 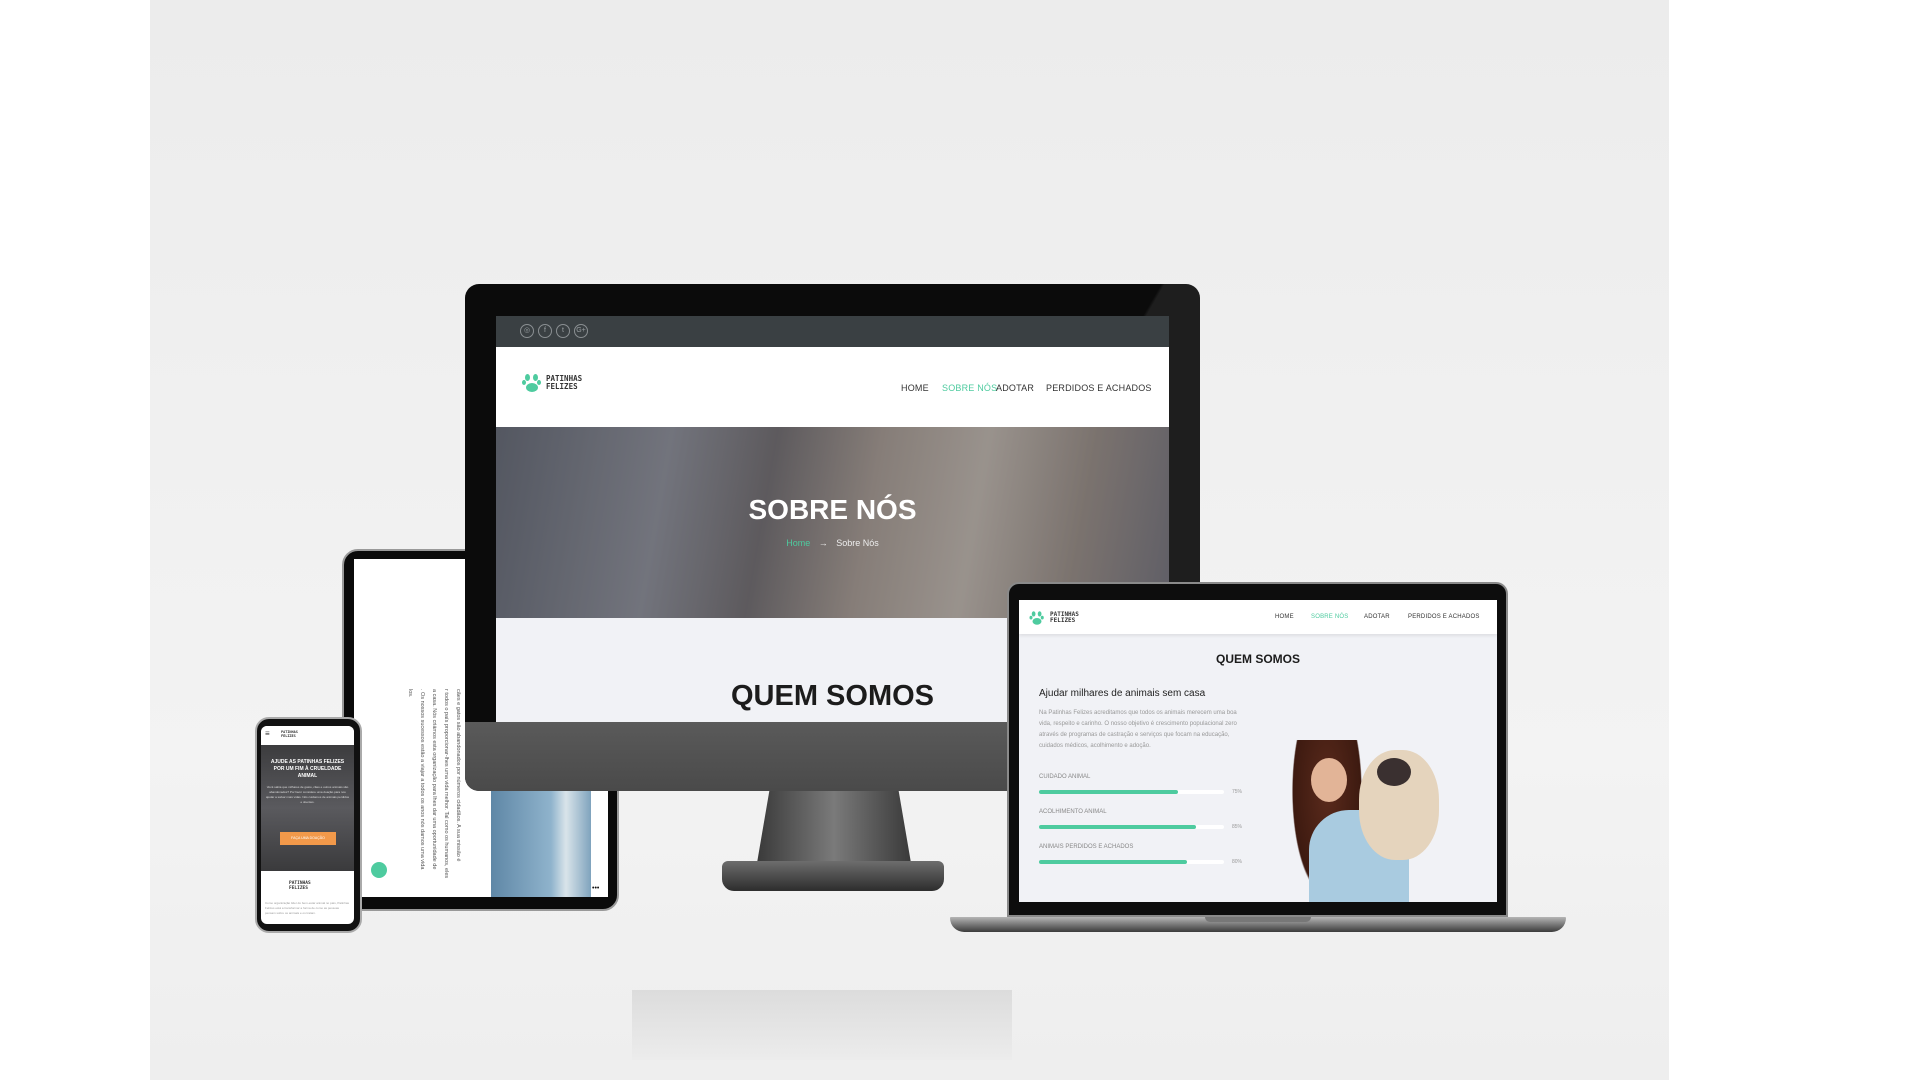 What do you see at coordinates (379, 870) in the screenshot?
I see `scroll-top-button` at bounding box center [379, 870].